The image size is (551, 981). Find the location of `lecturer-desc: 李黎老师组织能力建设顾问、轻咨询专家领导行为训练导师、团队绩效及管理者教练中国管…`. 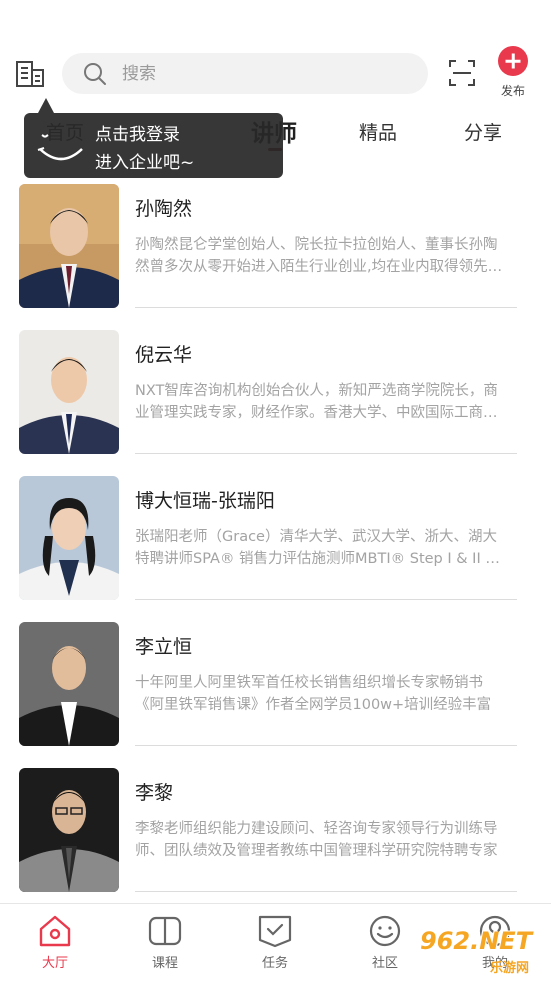

lecturer-desc: 李黎老师组织能力建设顾问、轻咨询专家领导行为训练导师、团队绩效及管理者教练中国管… is located at coordinates (316, 840).